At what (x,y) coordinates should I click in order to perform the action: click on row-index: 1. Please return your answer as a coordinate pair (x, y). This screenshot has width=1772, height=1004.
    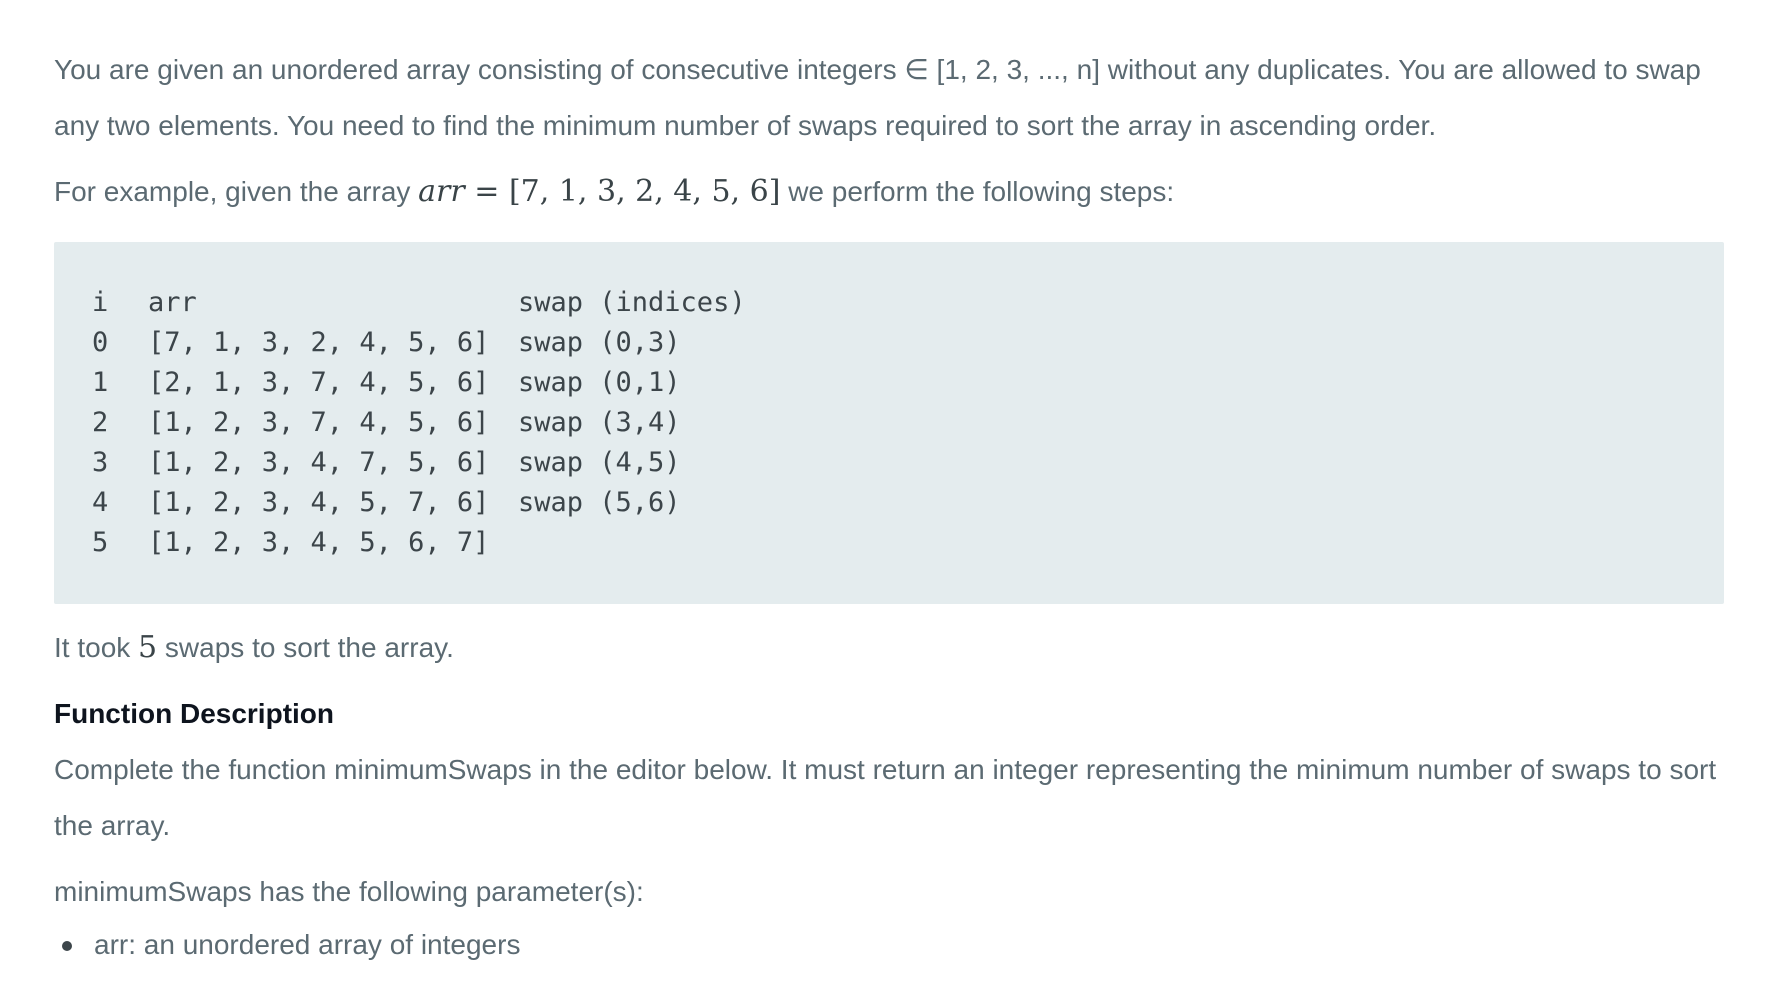
    Looking at the image, I should click on (100, 382).